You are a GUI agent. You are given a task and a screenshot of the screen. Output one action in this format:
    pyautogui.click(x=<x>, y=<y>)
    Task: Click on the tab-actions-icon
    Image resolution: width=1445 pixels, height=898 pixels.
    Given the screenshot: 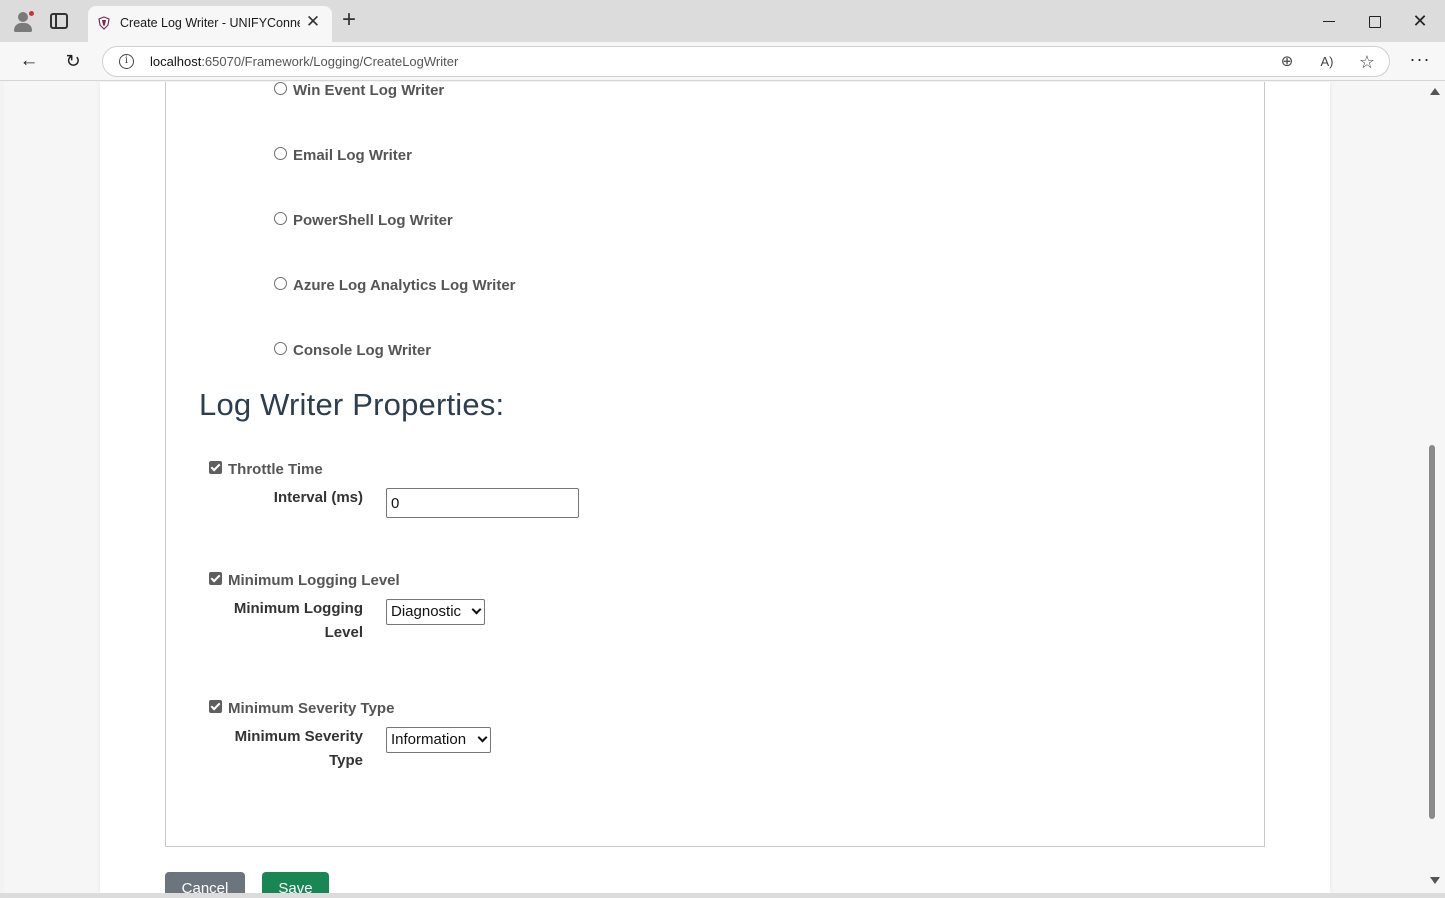 What is the action you would take?
    pyautogui.click(x=59, y=21)
    